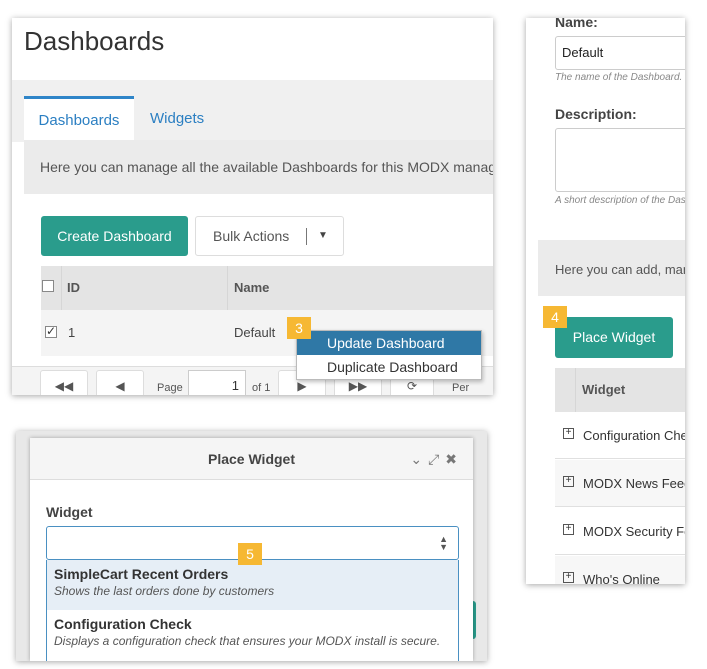 The height and width of the screenshot is (669, 707). Describe the element at coordinates (620, 570) in the screenshot. I see `list-item: + Who's Online` at that location.